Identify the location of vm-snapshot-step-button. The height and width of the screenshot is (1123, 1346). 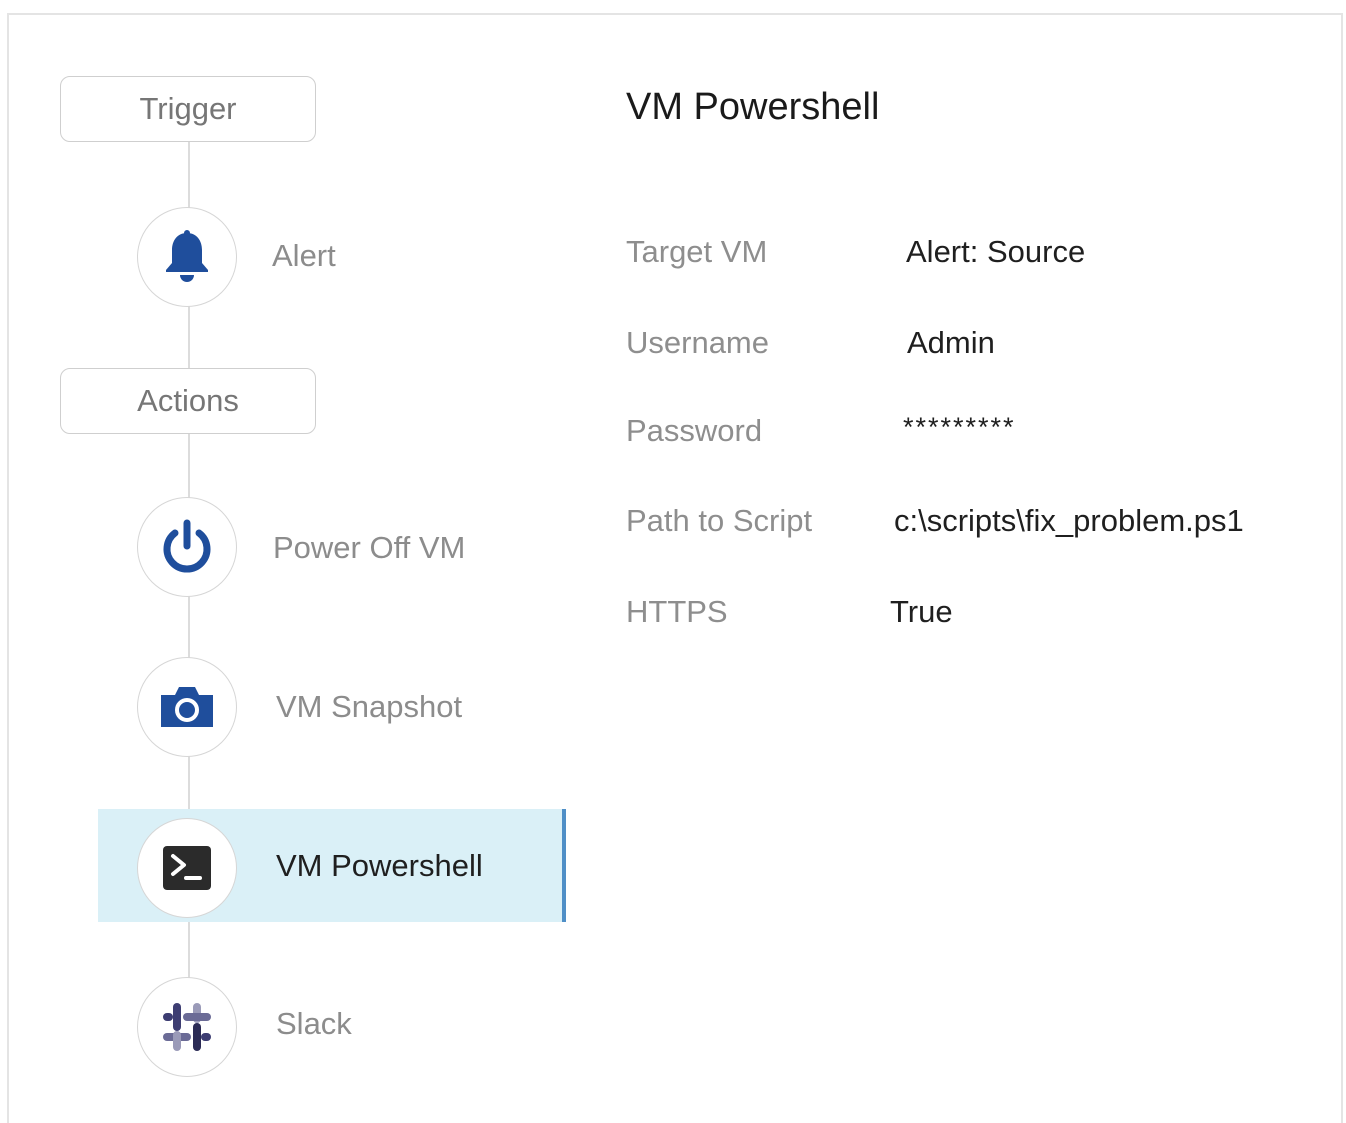
(187, 707).